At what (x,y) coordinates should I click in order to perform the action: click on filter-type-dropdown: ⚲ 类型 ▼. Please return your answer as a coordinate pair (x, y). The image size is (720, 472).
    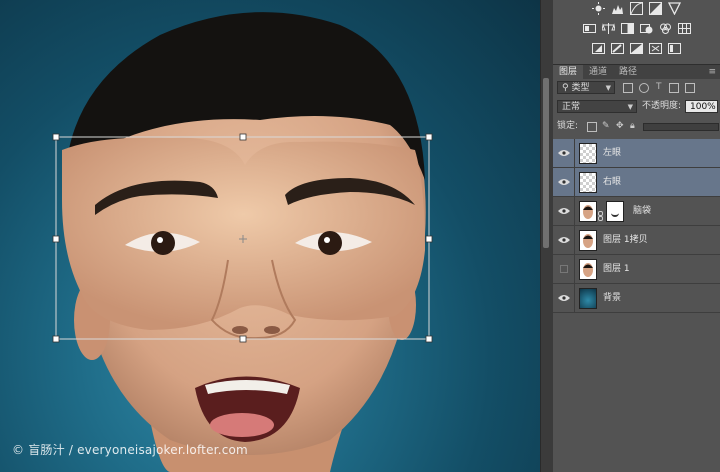
    Looking at the image, I should click on (586, 87).